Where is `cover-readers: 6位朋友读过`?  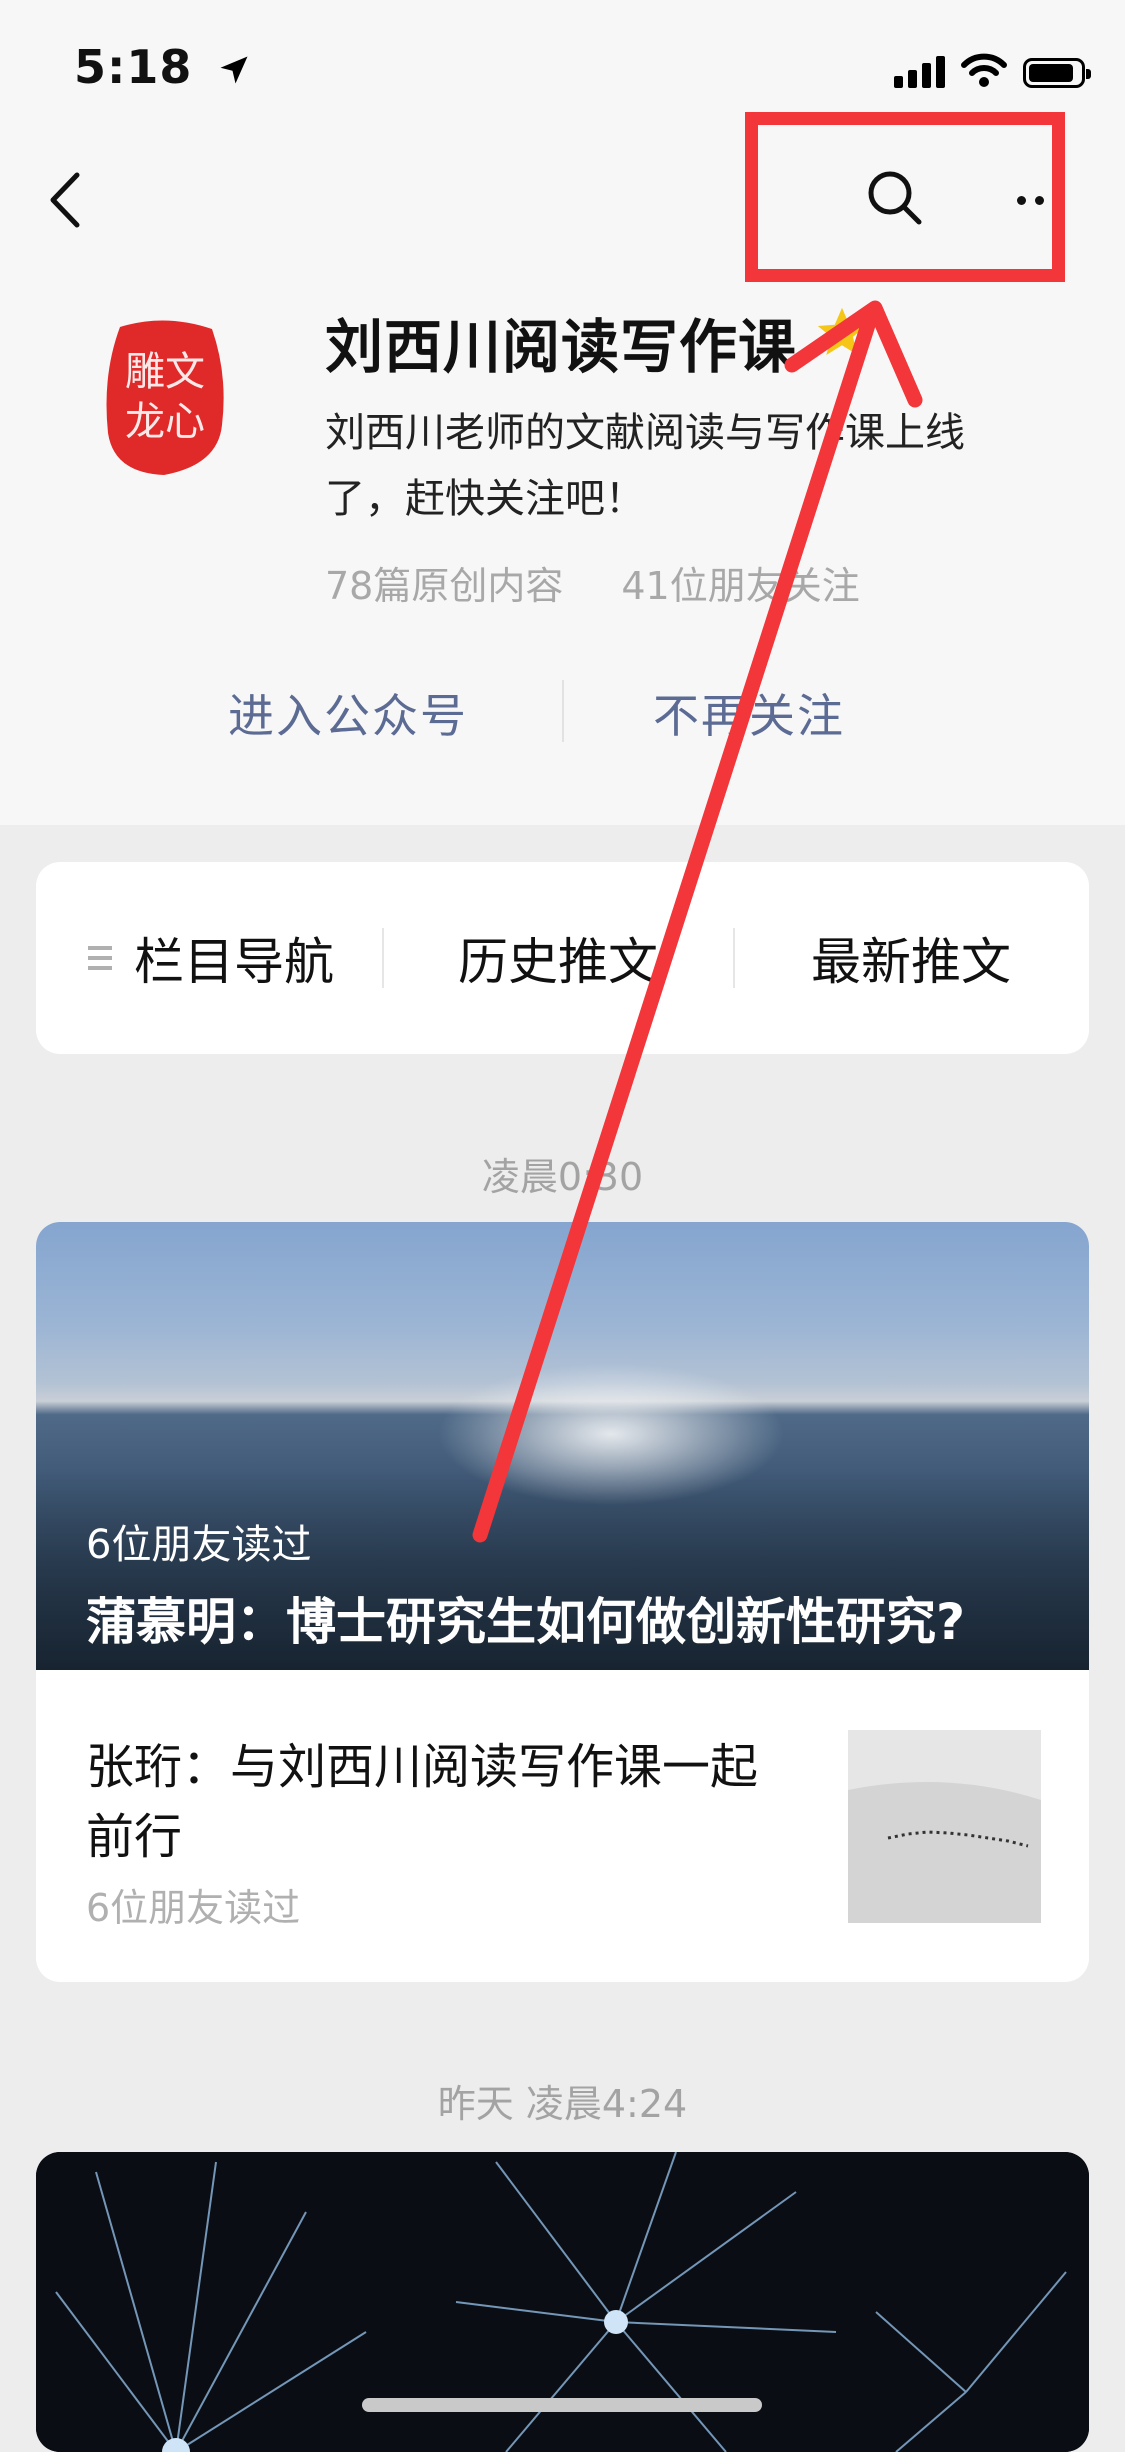
cover-readers: 6位朋友读过 is located at coordinates (199, 1545).